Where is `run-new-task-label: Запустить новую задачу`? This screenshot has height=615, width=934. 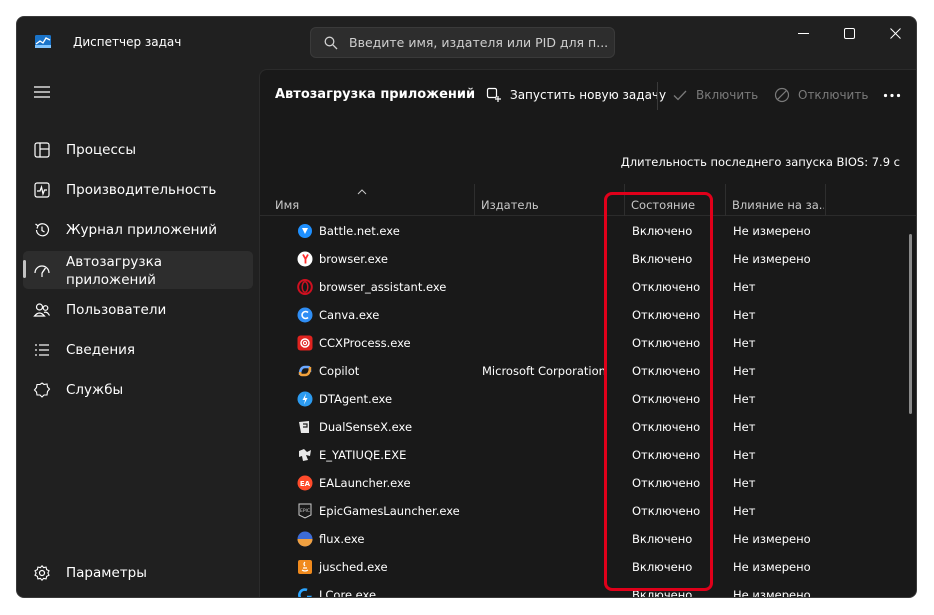 run-new-task-label: Запустить новую задачу is located at coordinates (588, 95).